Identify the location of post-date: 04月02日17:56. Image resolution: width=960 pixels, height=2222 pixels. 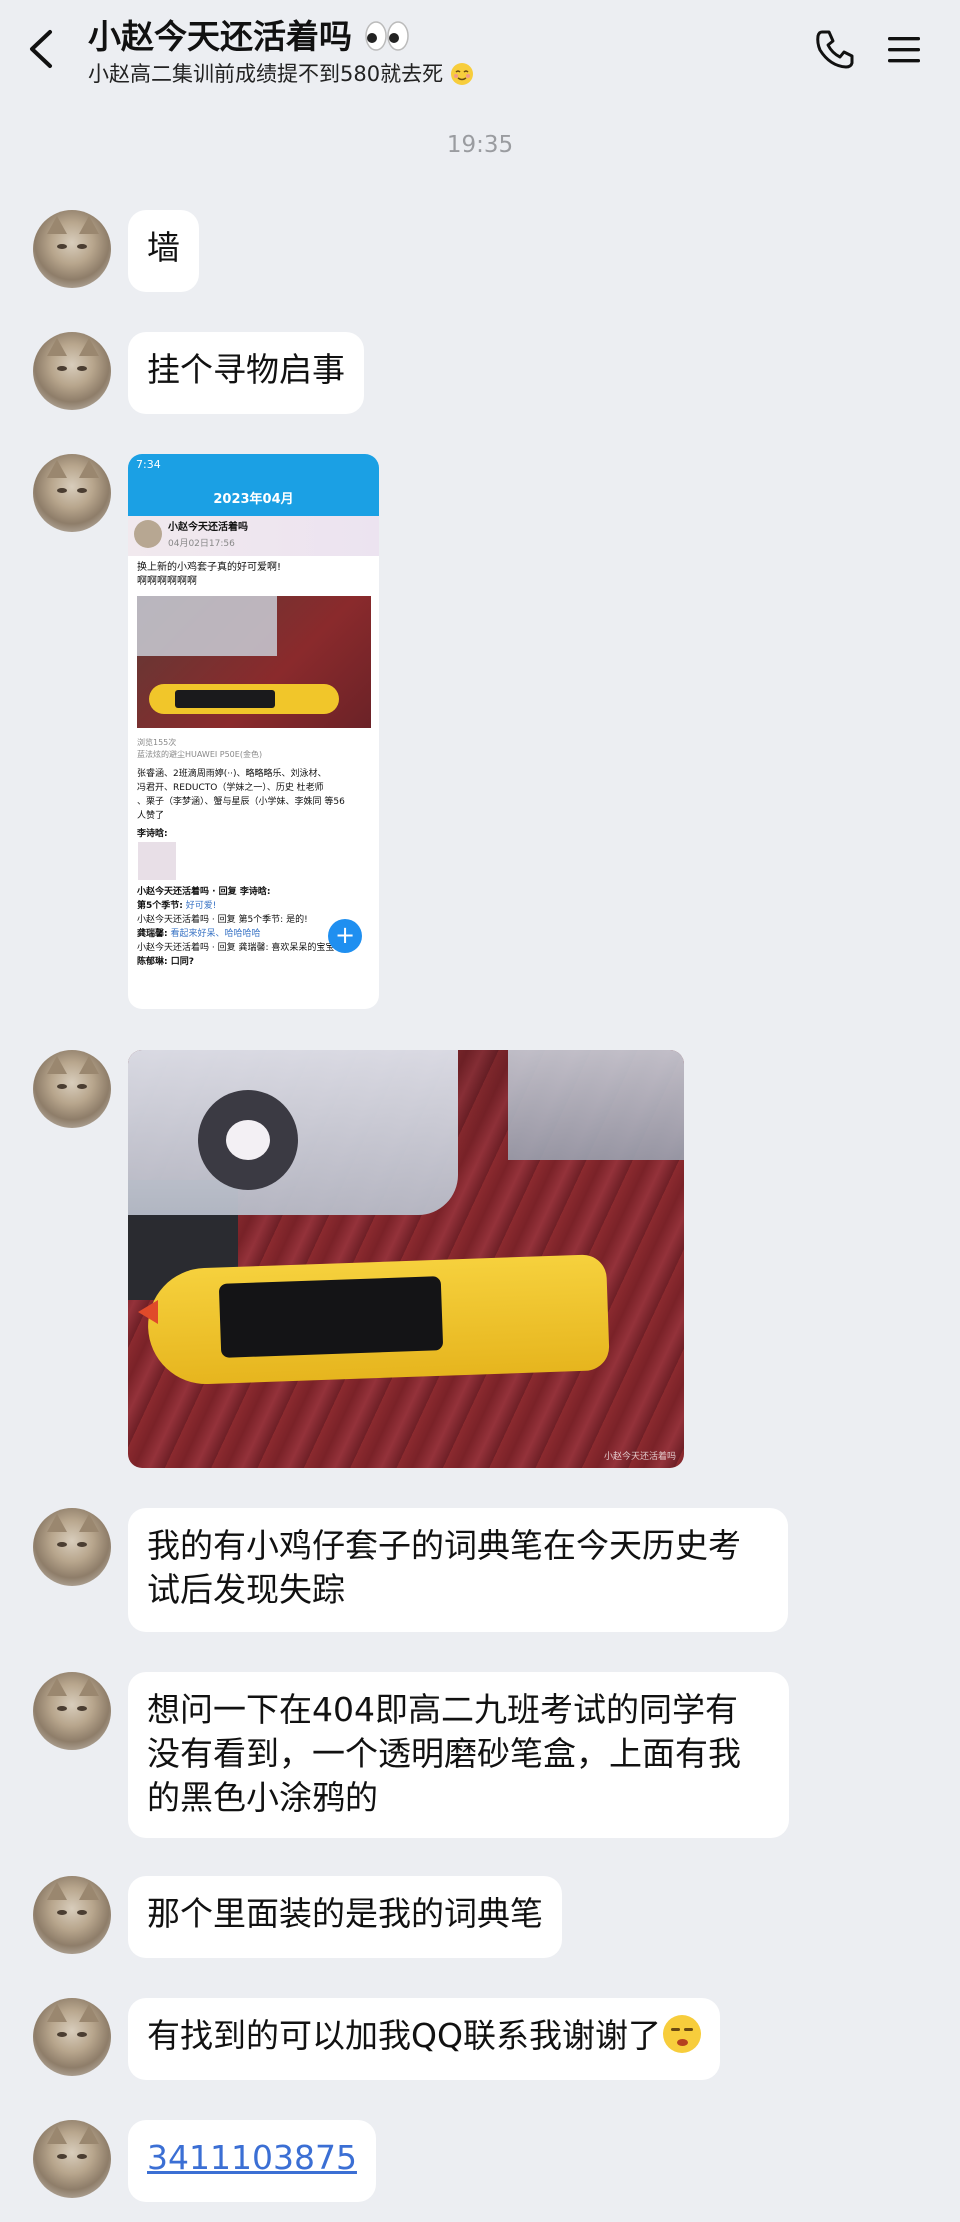
(201, 544).